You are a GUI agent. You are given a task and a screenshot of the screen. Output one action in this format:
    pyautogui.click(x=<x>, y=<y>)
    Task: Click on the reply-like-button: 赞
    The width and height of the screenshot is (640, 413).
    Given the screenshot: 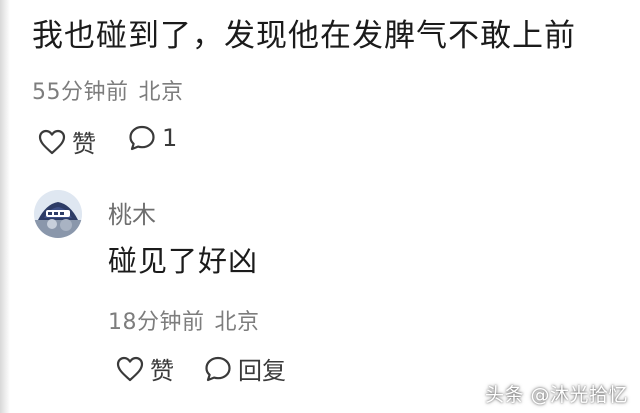 What is the action you would take?
    pyautogui.click(x=145, y=368)
    